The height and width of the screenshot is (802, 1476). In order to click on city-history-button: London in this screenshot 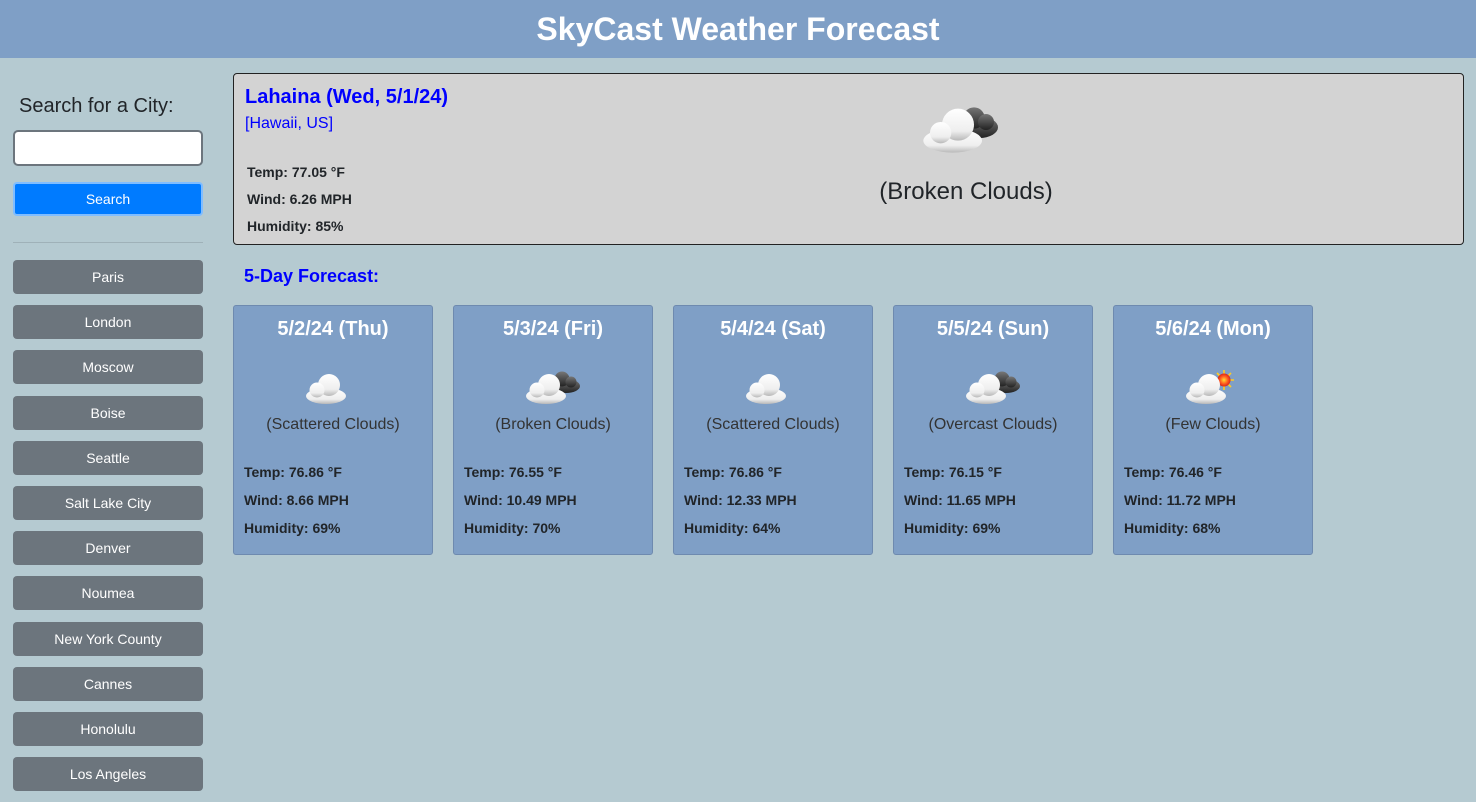, I will do `click(108, 322)`.